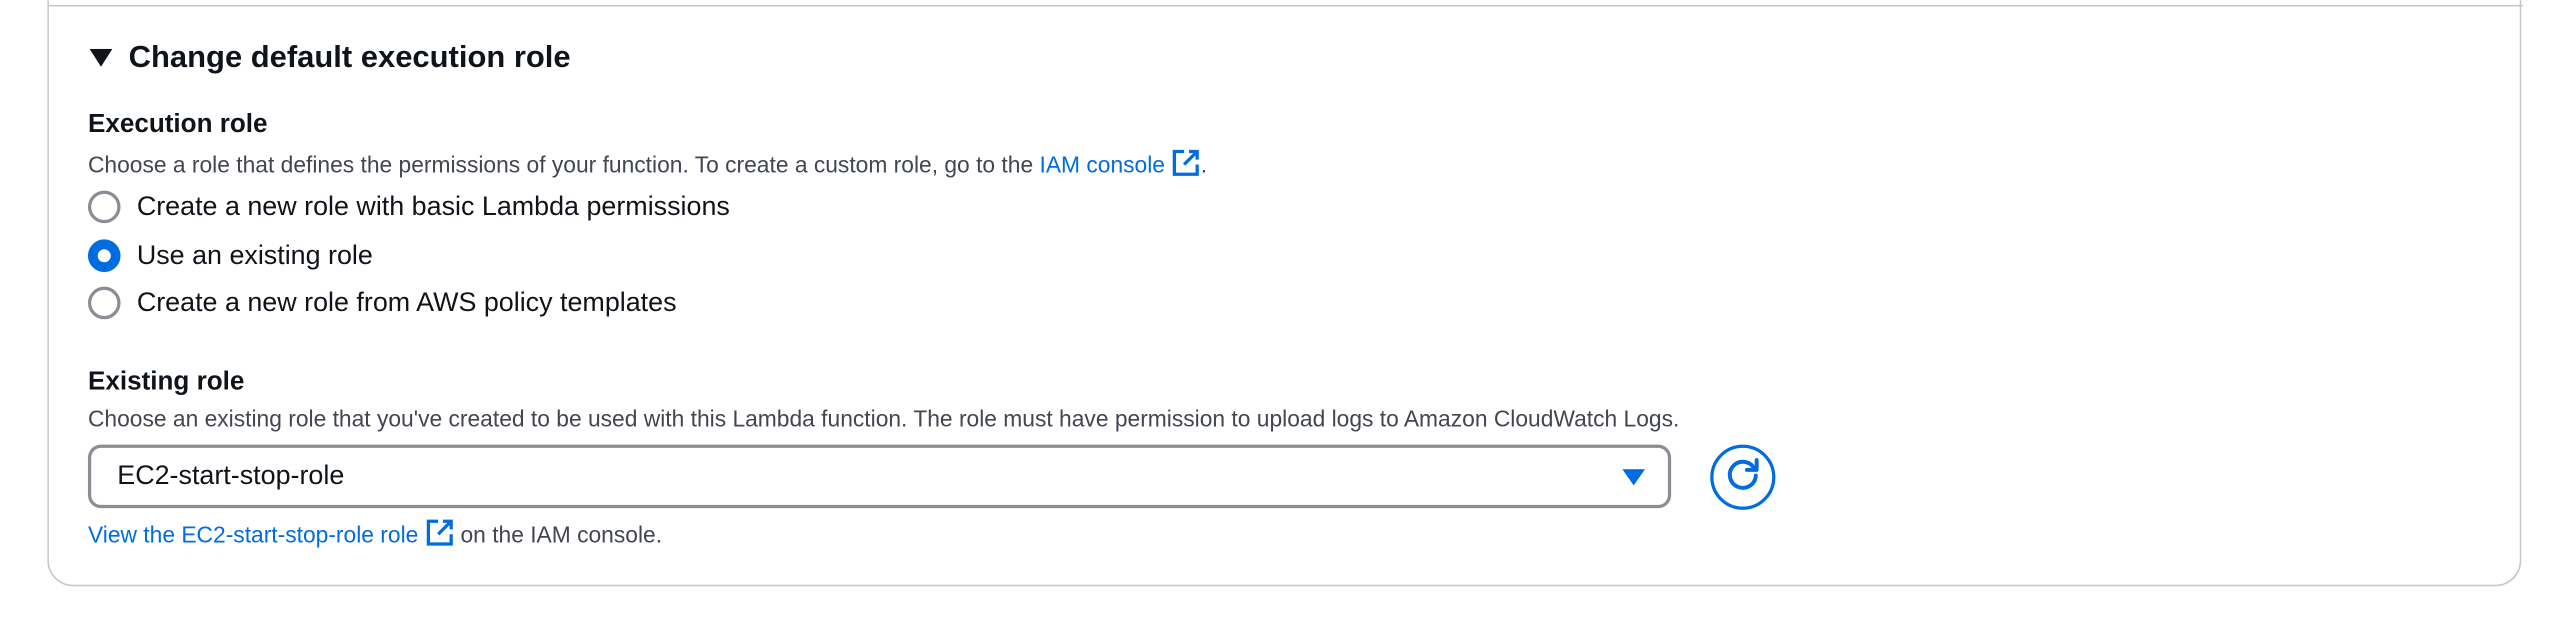 This screenshot has height=617, width=2549. What do you see at coordinates (558, 534) in the screenshot?
I see `view-role-suffix: on the IAM console.` at bounding box center [558, 534].